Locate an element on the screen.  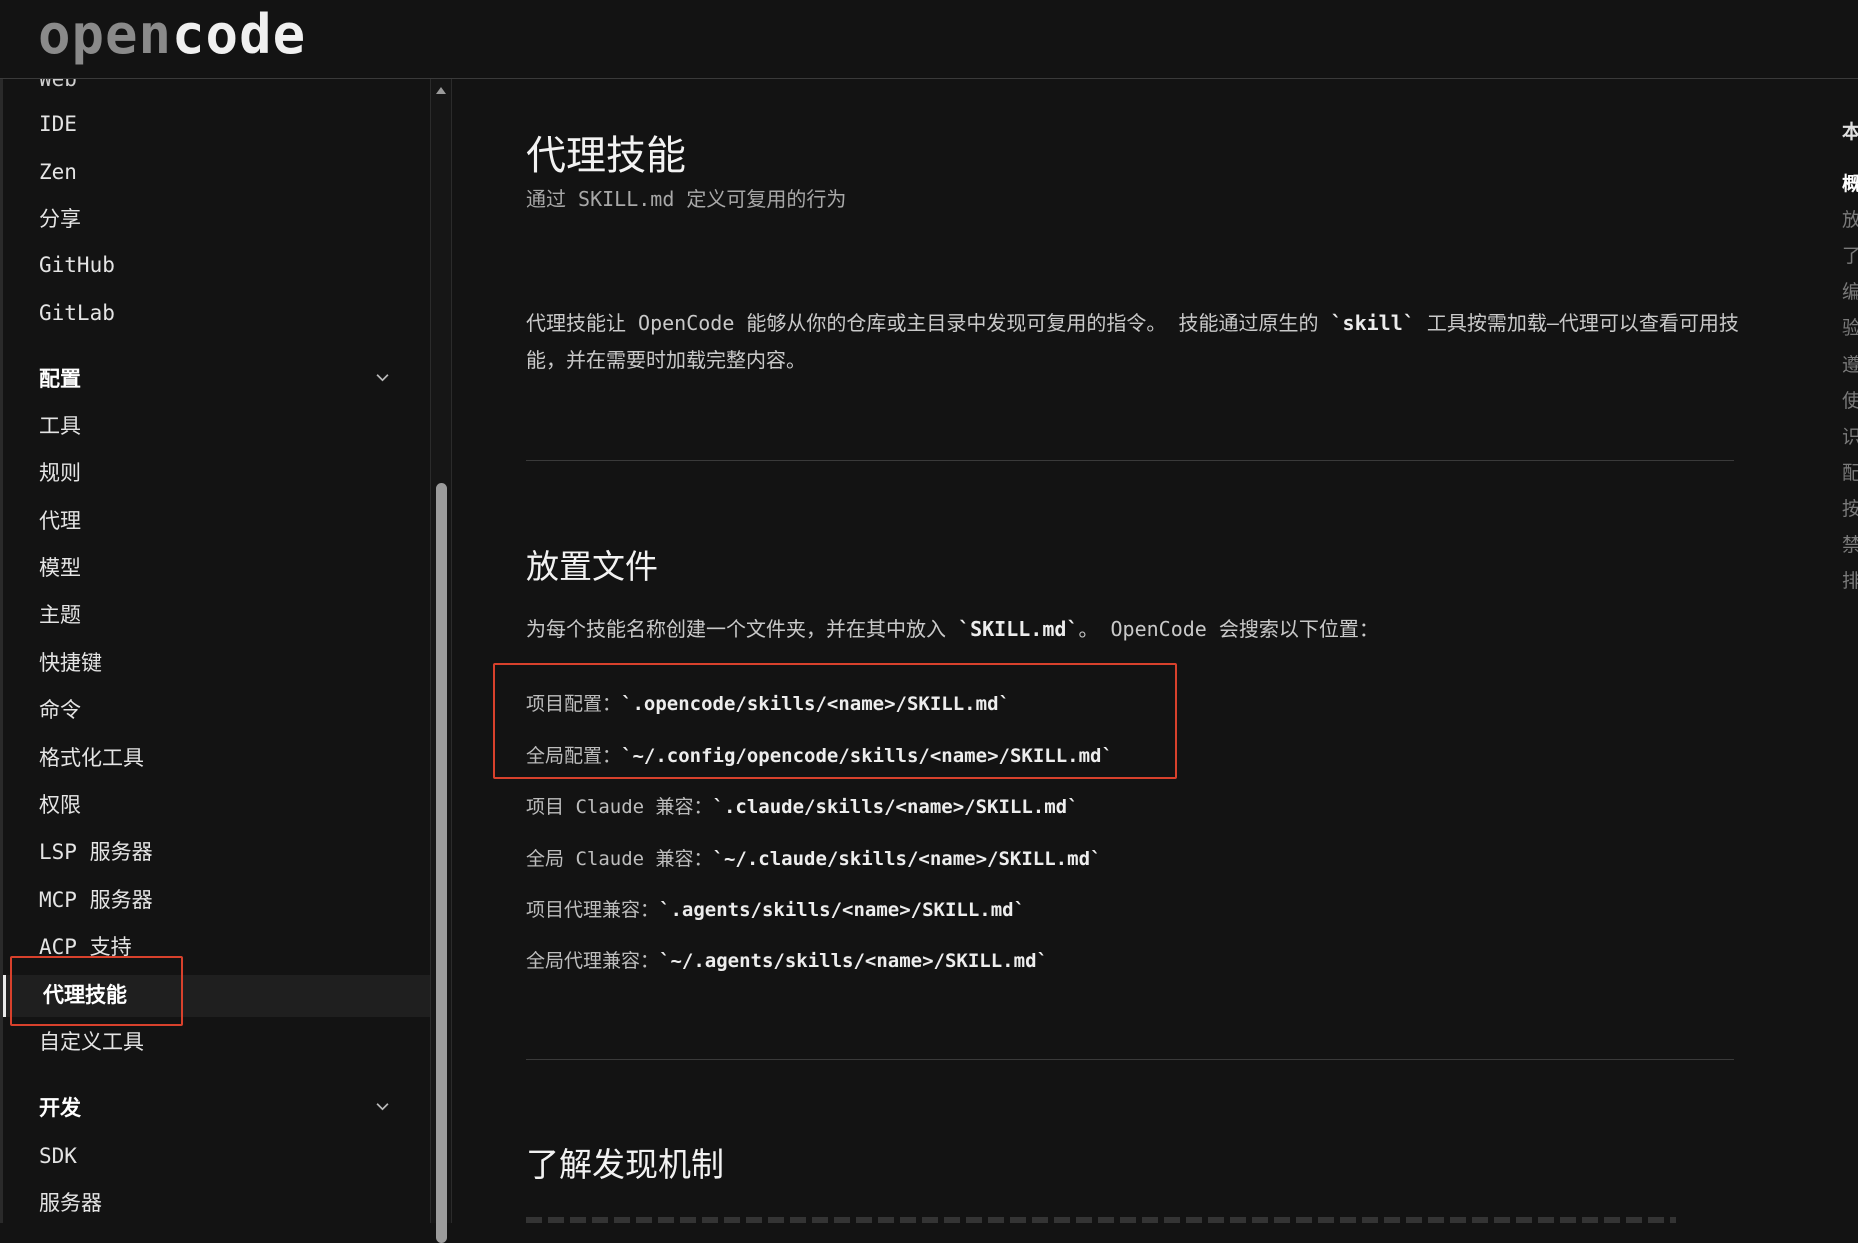
sidebar-item-lsp-servers: LSP 服务器 is located at coordinates (96, 852).